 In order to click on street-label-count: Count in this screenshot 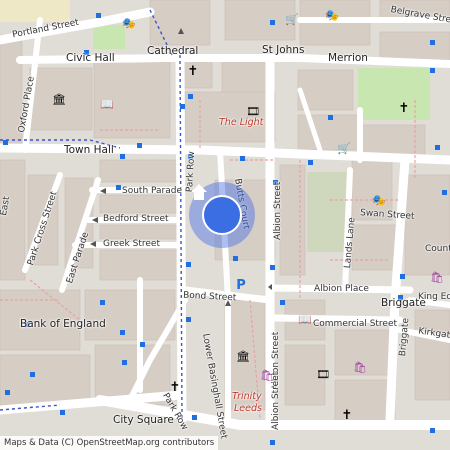, I will do `click(437, 249)`.